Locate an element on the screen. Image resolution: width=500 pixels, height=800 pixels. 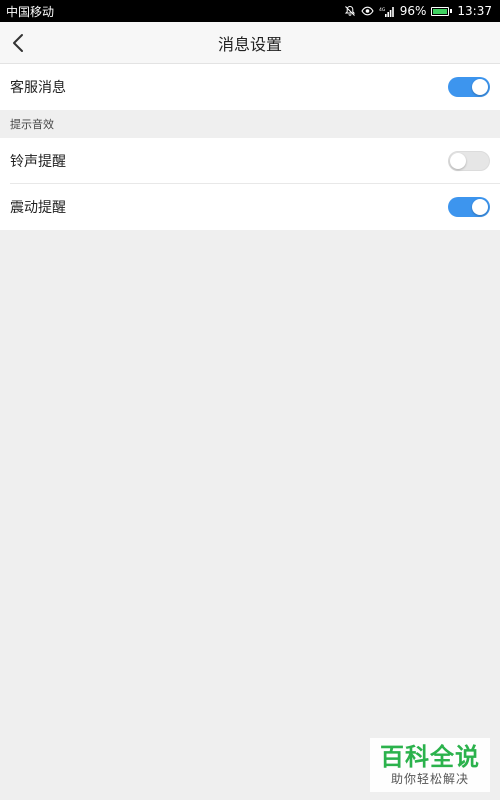
watermark-title: 百科全说 is located at coordinates (430, 757).